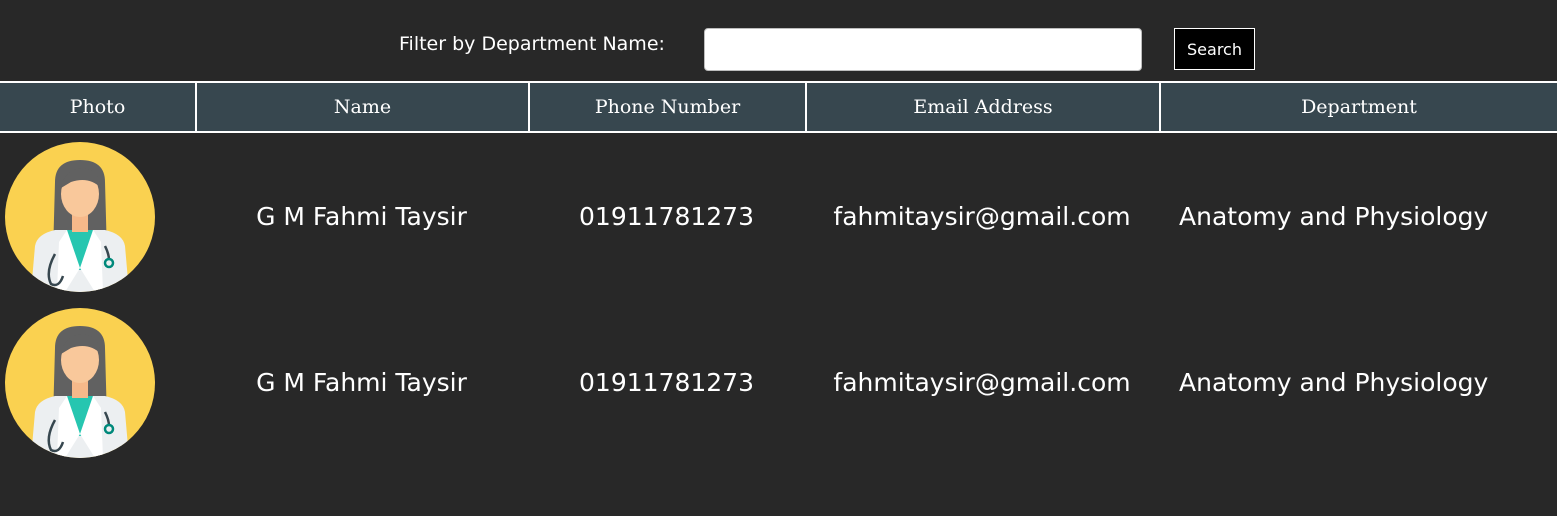  Describe the element at coordinates (923, 49) in the screenshot. I see `department-filter-input` at that location.